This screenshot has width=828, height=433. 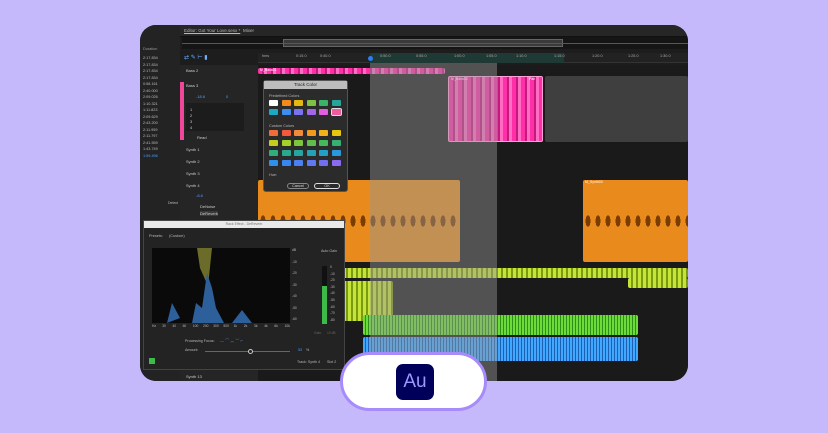 What do you see at coordinates (256, 326) in the screenshot?
I see `hz-tick: 3k` at bounding box center [256, 326].